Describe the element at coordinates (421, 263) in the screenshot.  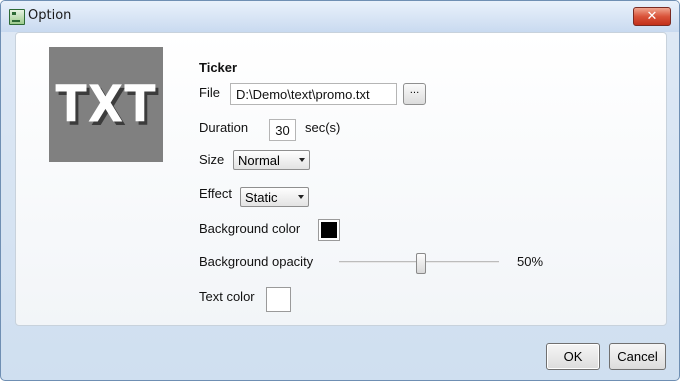
I see `background-opacity-slider-thumb` at that location.